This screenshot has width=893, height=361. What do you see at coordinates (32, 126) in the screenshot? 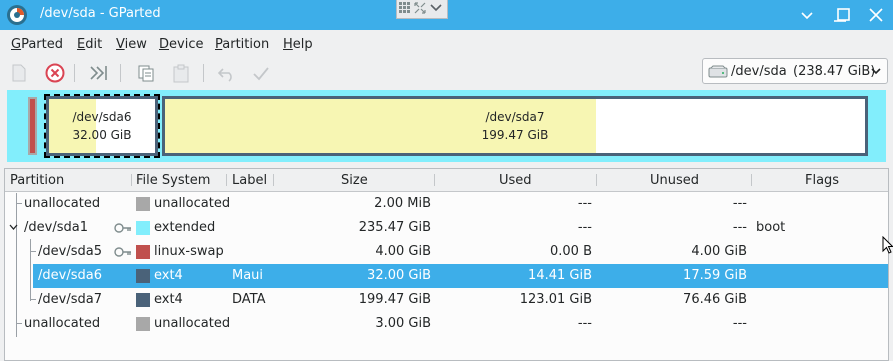
I see `diskmap-sda5-swap` at bounding box center [32, 126].